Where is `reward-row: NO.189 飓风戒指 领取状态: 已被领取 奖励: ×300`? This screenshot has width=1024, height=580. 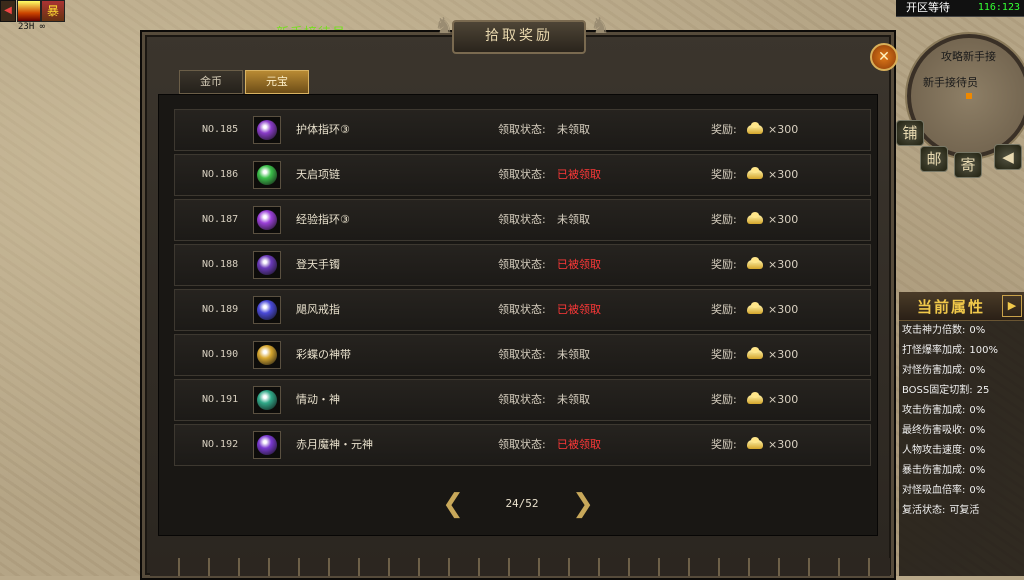
reward-row: NO.189 飓风戒指 领取状态: 已被领取 奖励: ×300 is located at coordinates (522, 310).